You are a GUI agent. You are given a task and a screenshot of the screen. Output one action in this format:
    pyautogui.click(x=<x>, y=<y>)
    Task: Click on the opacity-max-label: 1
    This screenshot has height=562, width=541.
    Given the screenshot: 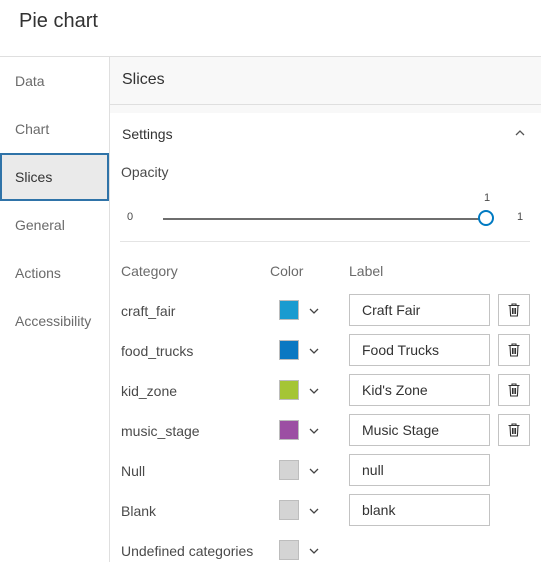 What is the action you would take?
    pyautogui.click(x=520, y=217)
    